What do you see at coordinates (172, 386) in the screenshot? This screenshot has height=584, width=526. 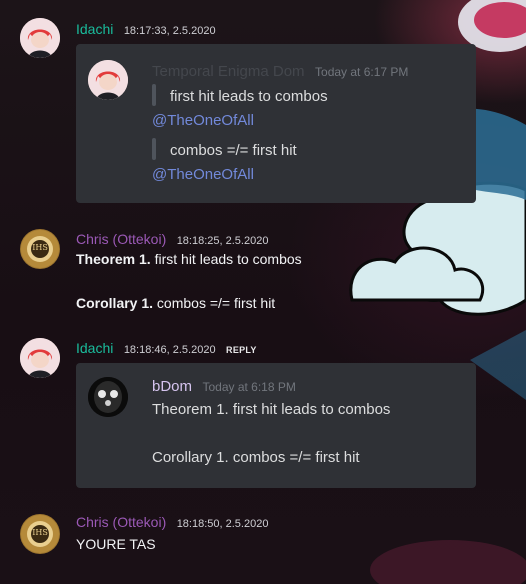 I see `embed-author-name: bDom` at bounding box center [172, 386].